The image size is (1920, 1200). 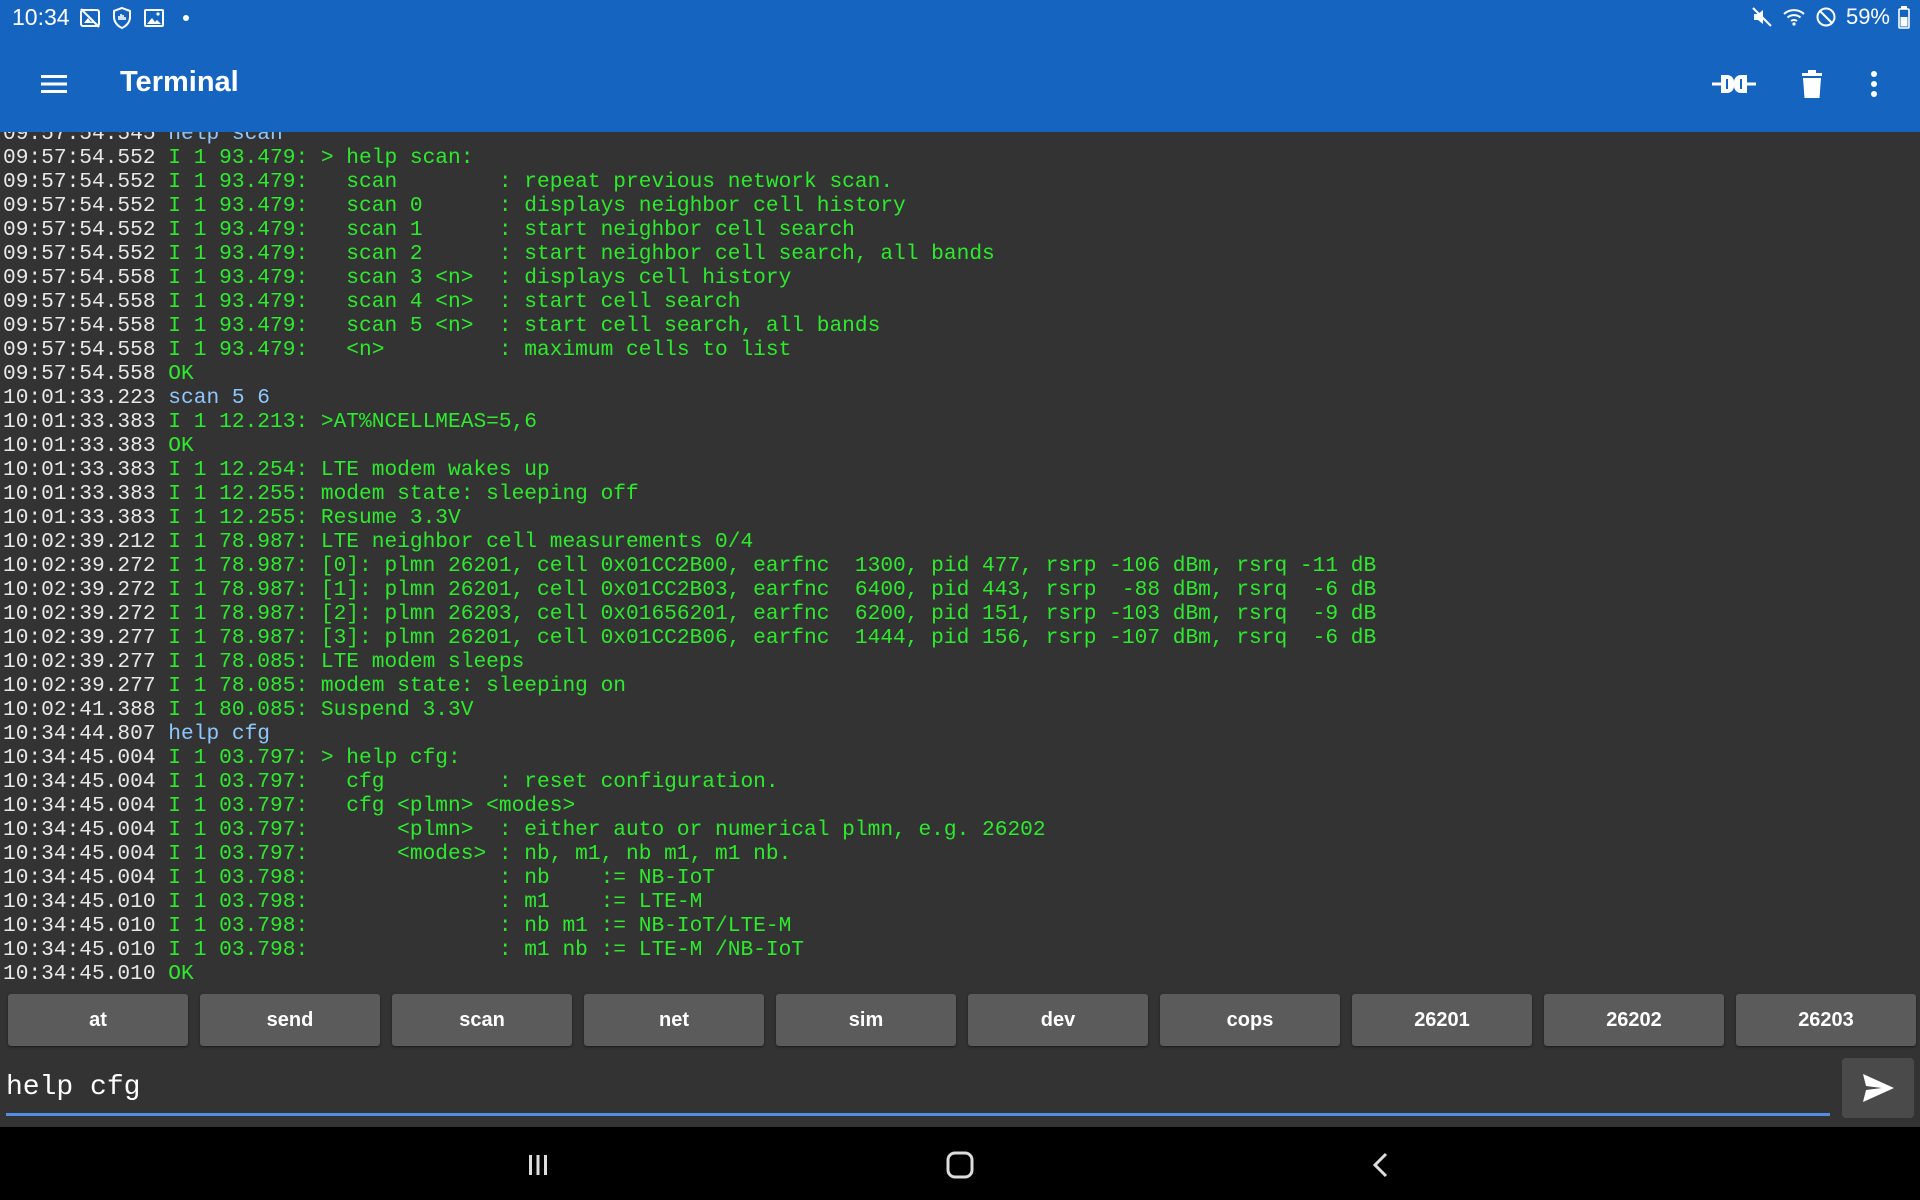 I want to click on line-timestamp: 10:02:41.388, so click(x=79, y=710).